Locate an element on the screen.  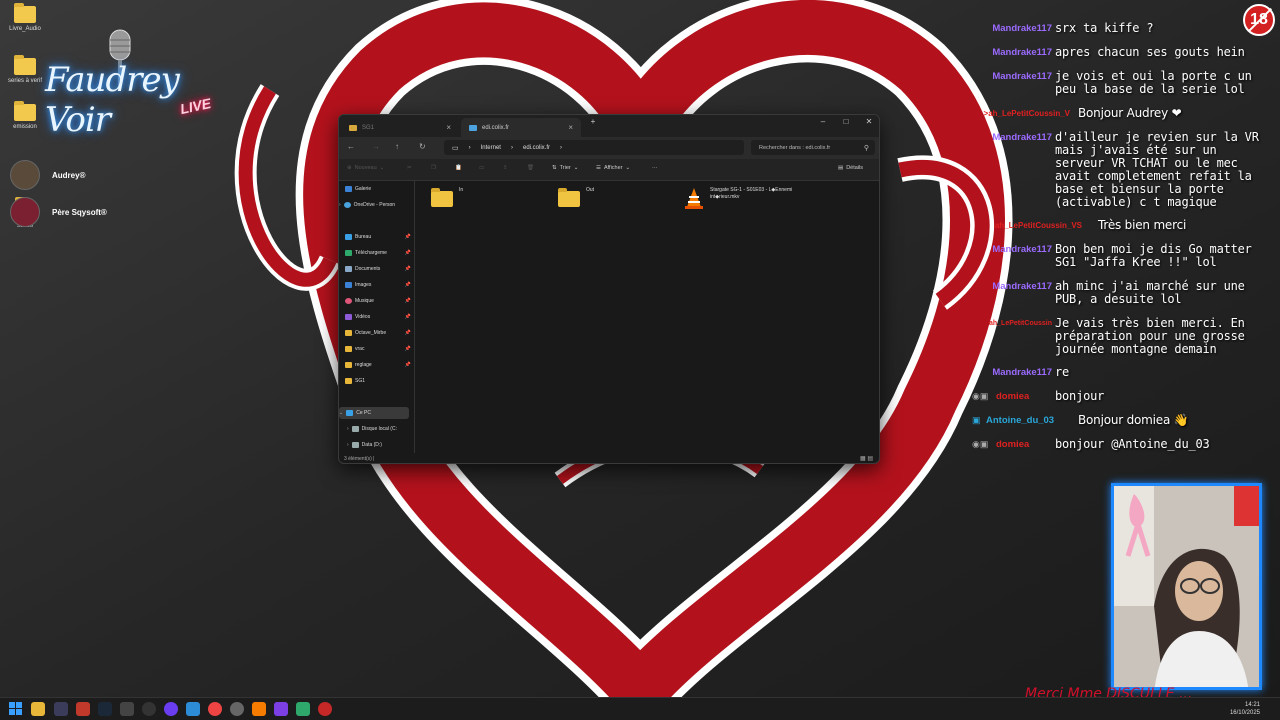
new-tab-button: + is located at coordinates (593, 121).